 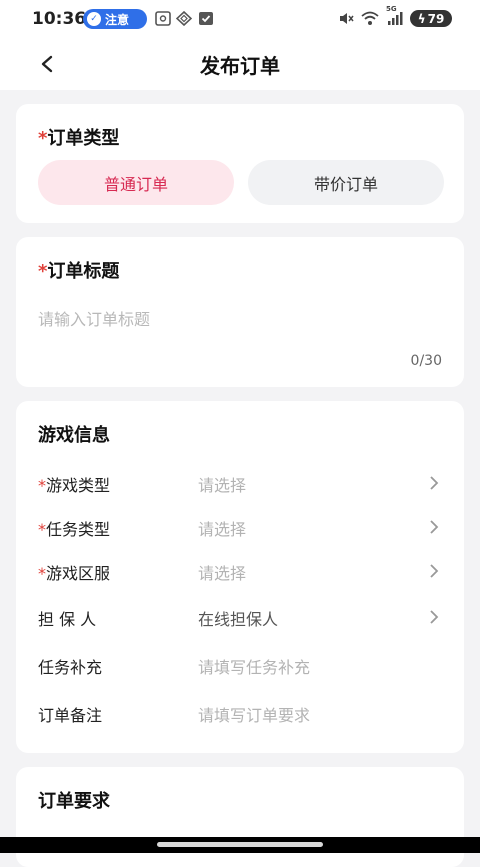 What do you see at coordinates (83, 271) in the screenshot?
I see `order-title-label: 订单标题` at bounding box center [83, 271].